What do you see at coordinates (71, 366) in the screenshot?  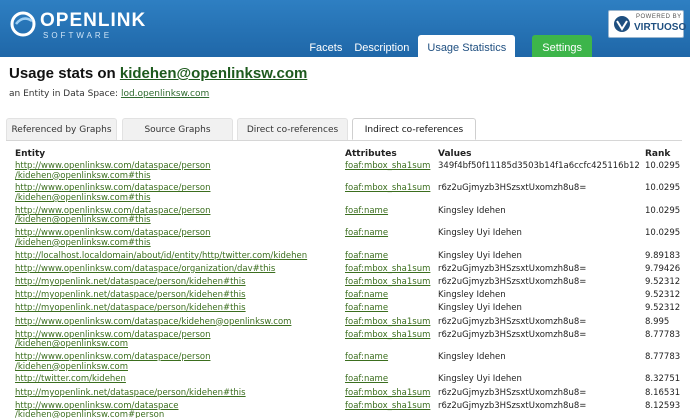 I see `entity-uri-line: /kidehen@openlinksw.com` at bounding box center [71, 366].